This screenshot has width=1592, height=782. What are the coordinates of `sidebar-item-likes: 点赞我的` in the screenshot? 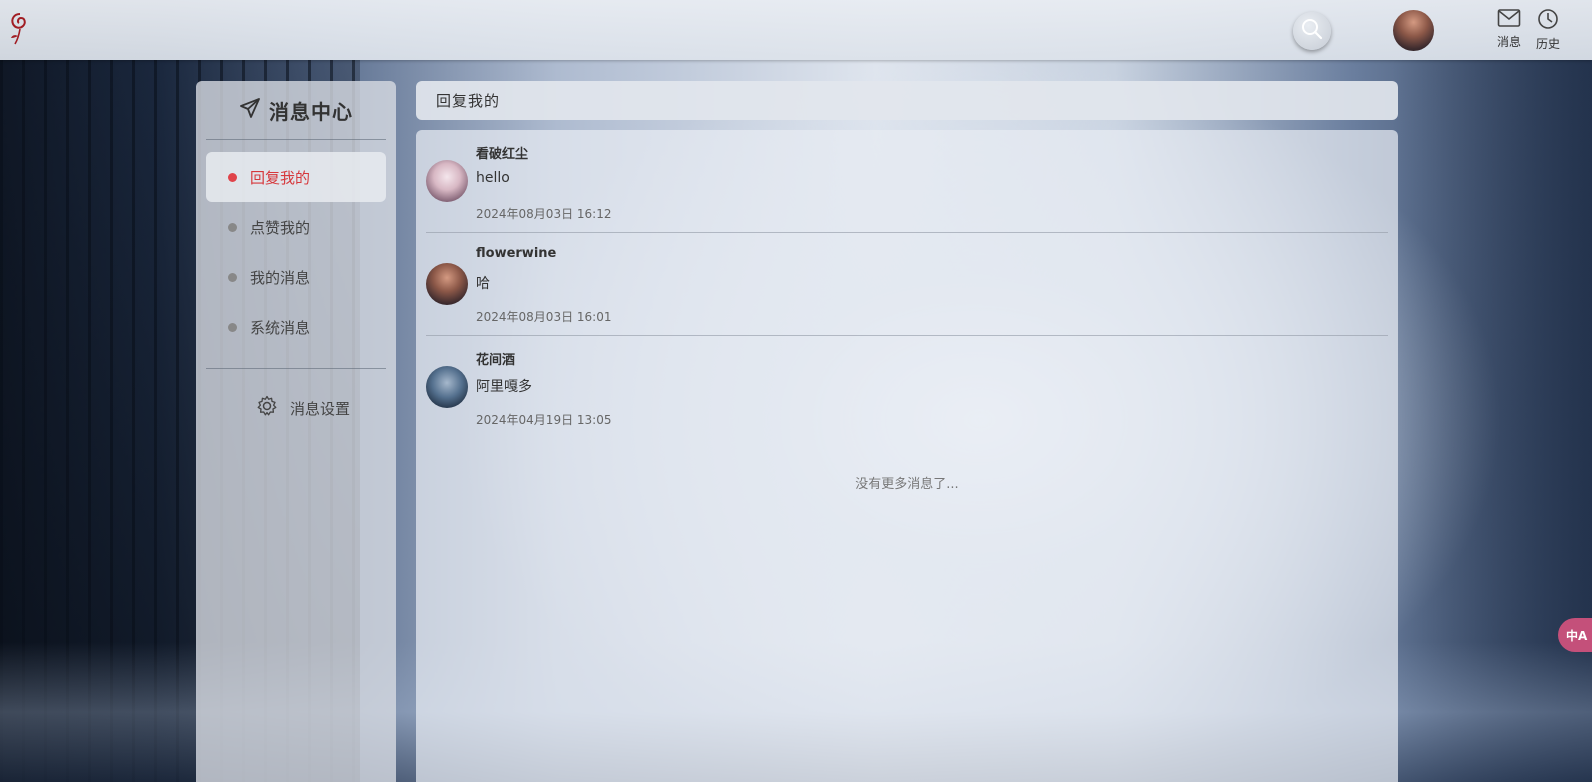 It's located at (296, 227).